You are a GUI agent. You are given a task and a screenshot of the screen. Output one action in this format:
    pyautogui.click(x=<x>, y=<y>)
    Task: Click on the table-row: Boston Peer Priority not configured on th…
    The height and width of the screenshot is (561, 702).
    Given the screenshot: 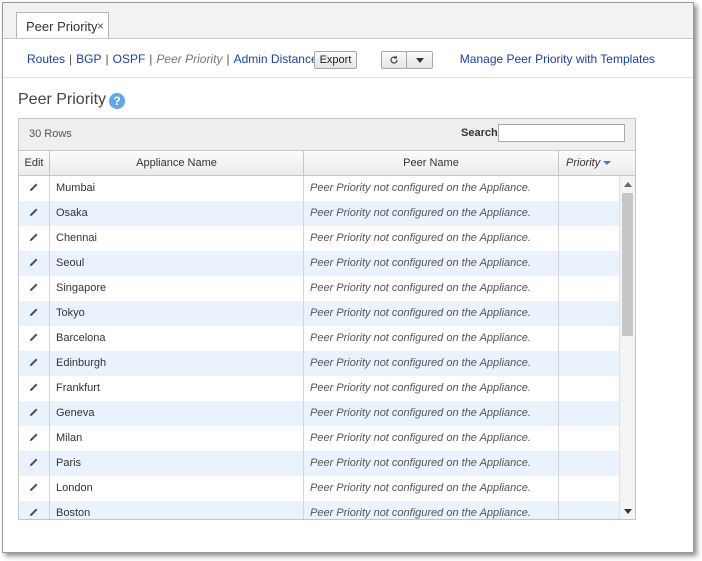 What is the action you would take?
    pyautogui.click(x=319, y=510)
    